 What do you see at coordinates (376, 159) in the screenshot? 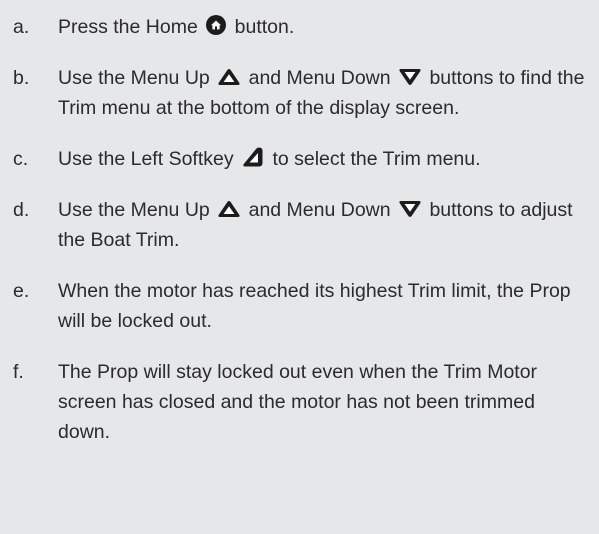
I see `step-text: to select the Trim menu.` at bounding box center [376, 159].